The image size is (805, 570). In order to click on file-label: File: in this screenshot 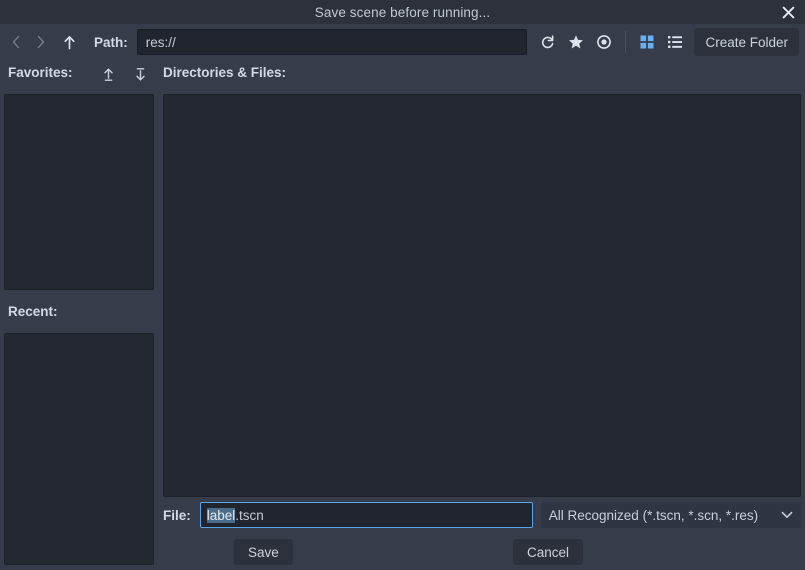, I will do `click(177, 515)`.